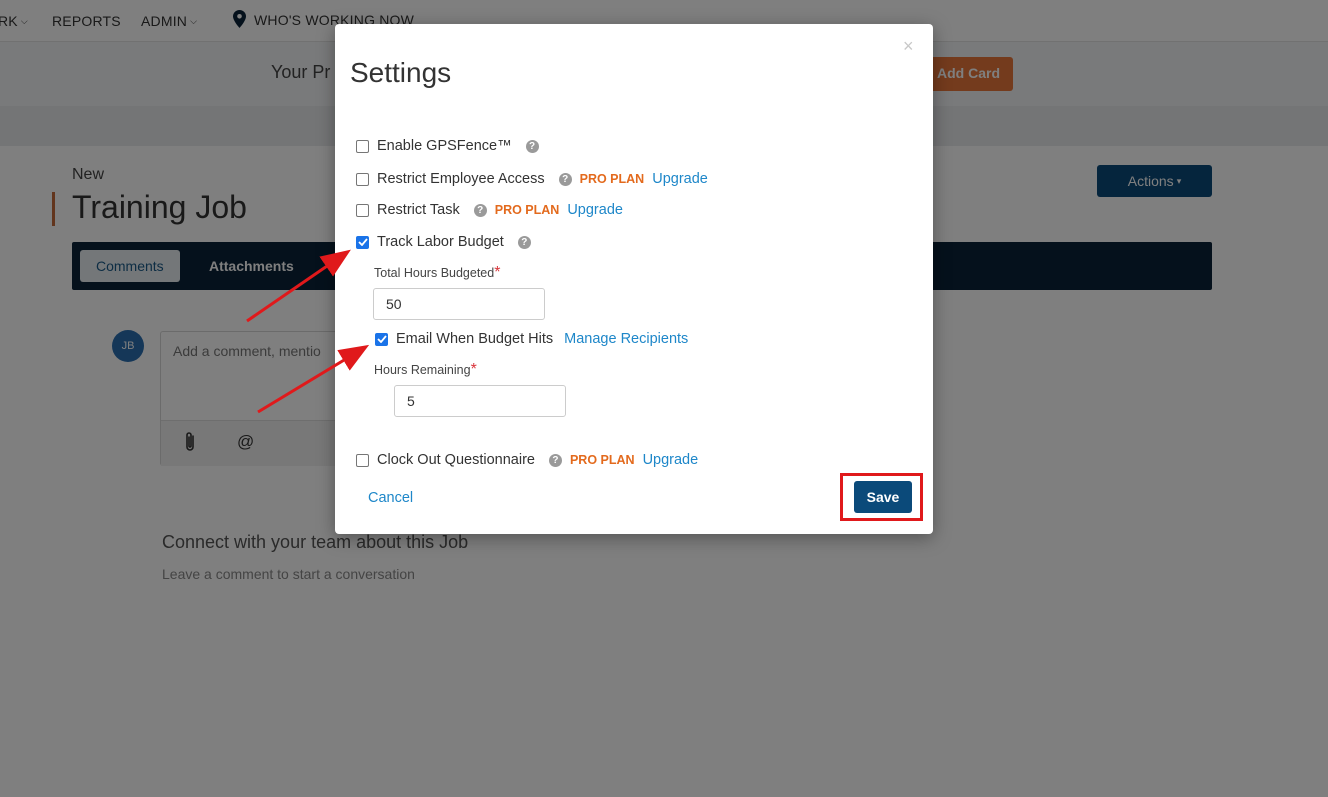 The width and height of the screenshot is (1328, 797). Describe the element at coordinates (474, 339) in the screenshot. I see `email-when-budget-hits-label: Email When Budget Hits` at that location.